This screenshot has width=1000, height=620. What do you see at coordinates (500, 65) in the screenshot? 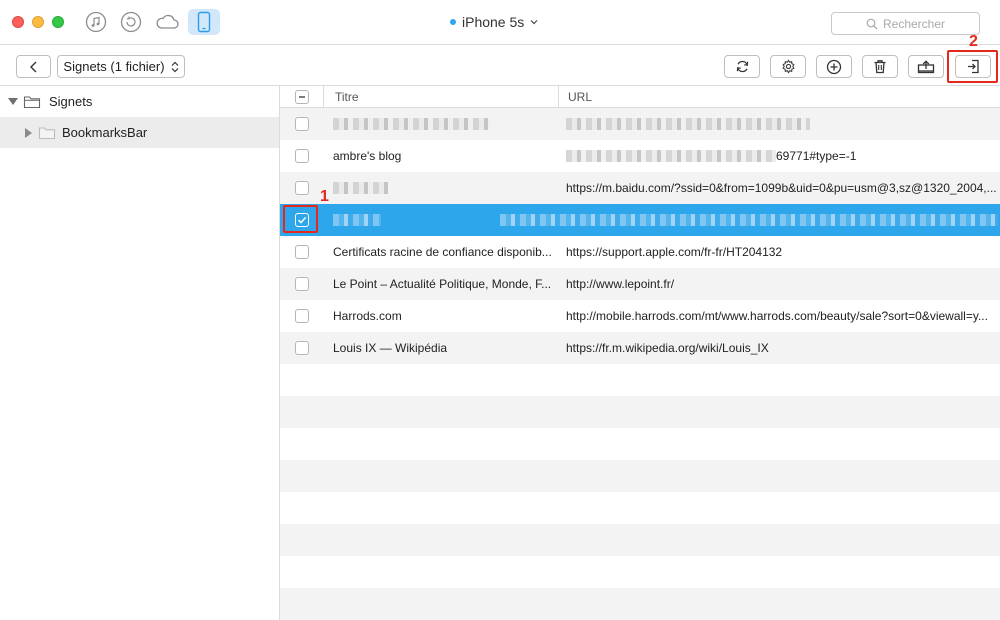
I see `toolbar: Signets (1 fichier)` at bounding box center [500, 65].